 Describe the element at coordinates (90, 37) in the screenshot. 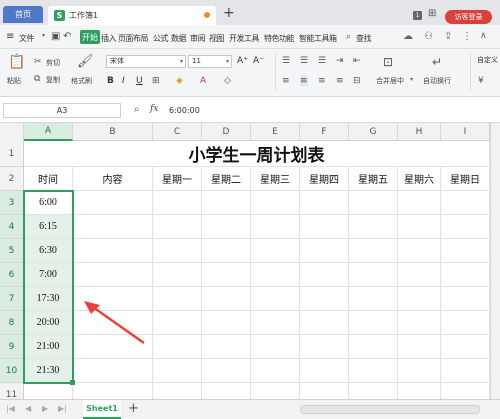

I see `menu-start: 开始` at that location.